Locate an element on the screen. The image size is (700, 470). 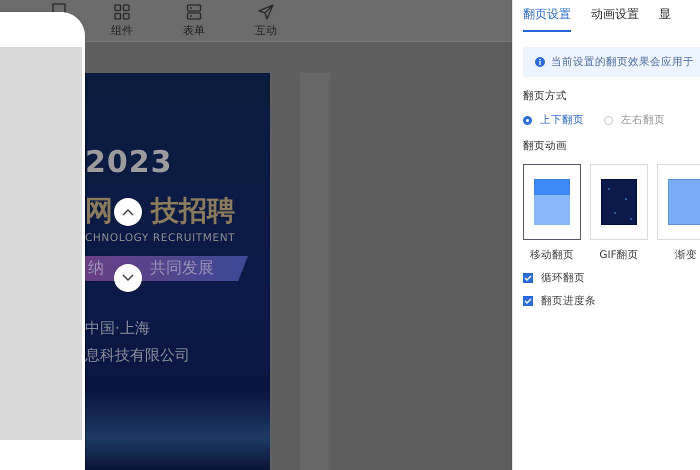
animation-option: 移动翻页 is located at coordinates (552, 213).